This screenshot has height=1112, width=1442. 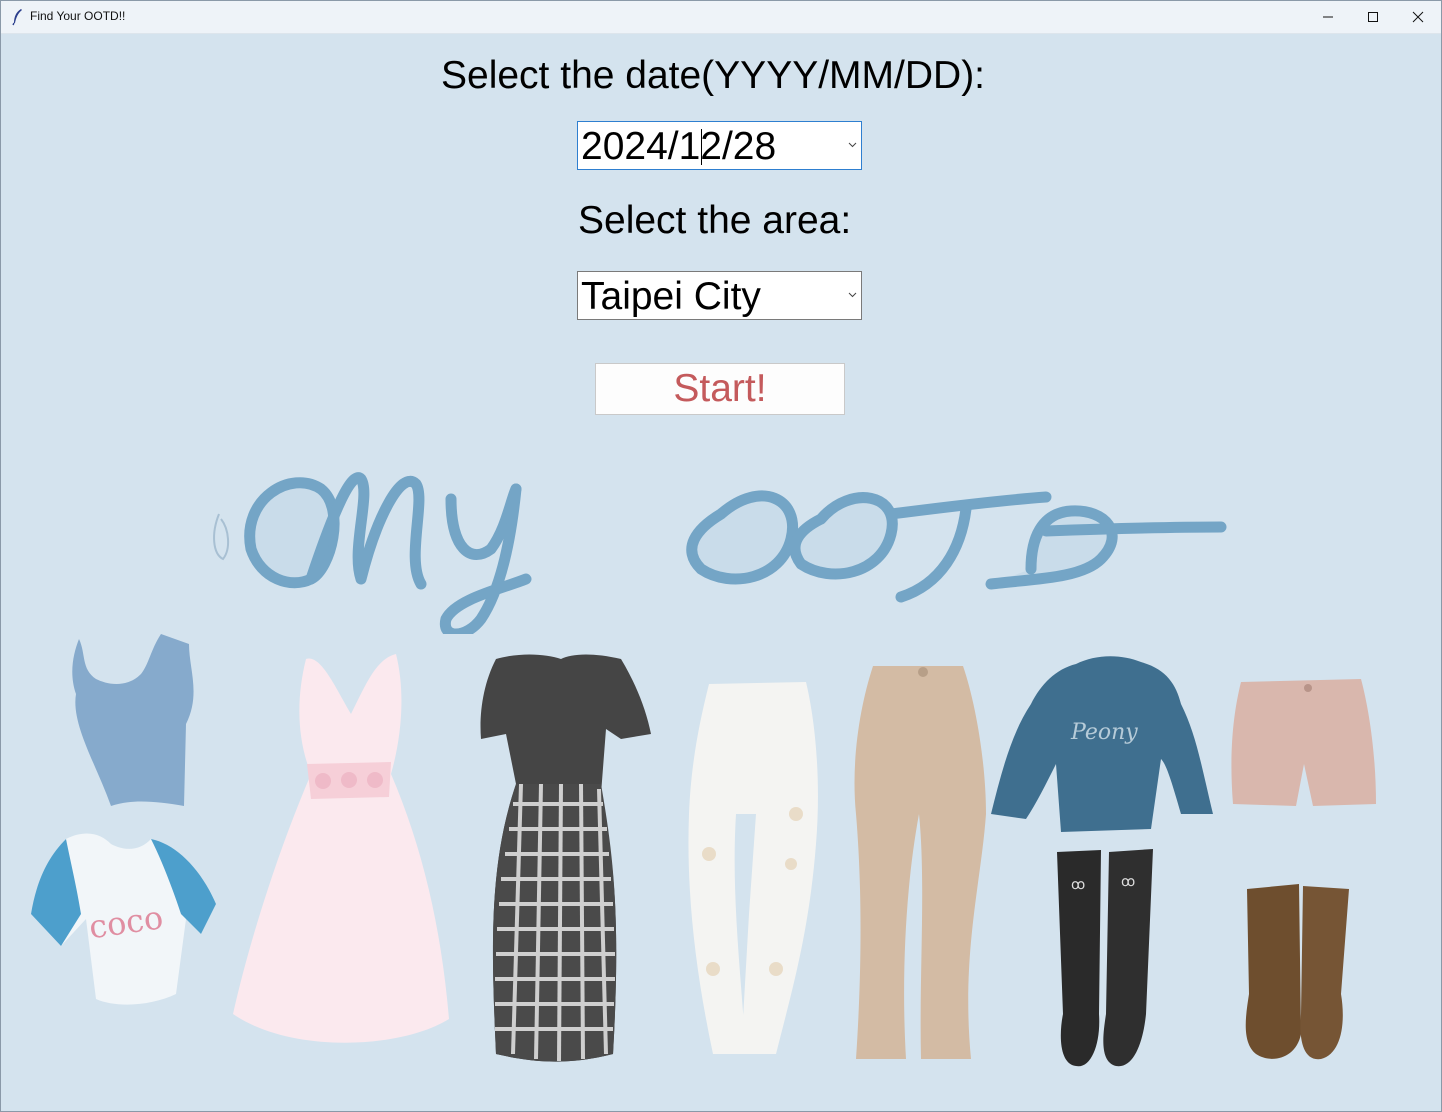 What do you see at coordinates (565, 858) in the screenshot?
I see `plaid-dress-icon` at bounding box center [565, 858].